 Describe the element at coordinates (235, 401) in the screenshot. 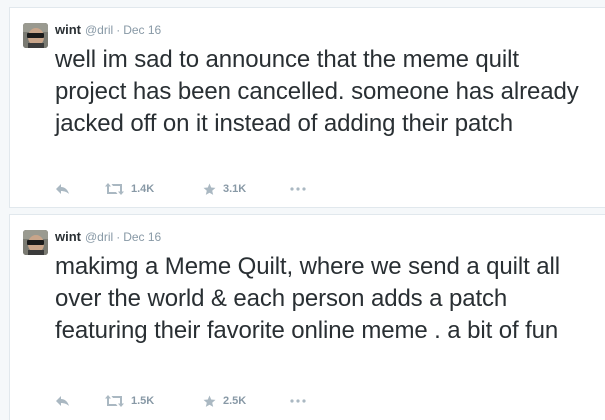

I see `favorite-count: 2.5K` at that location.